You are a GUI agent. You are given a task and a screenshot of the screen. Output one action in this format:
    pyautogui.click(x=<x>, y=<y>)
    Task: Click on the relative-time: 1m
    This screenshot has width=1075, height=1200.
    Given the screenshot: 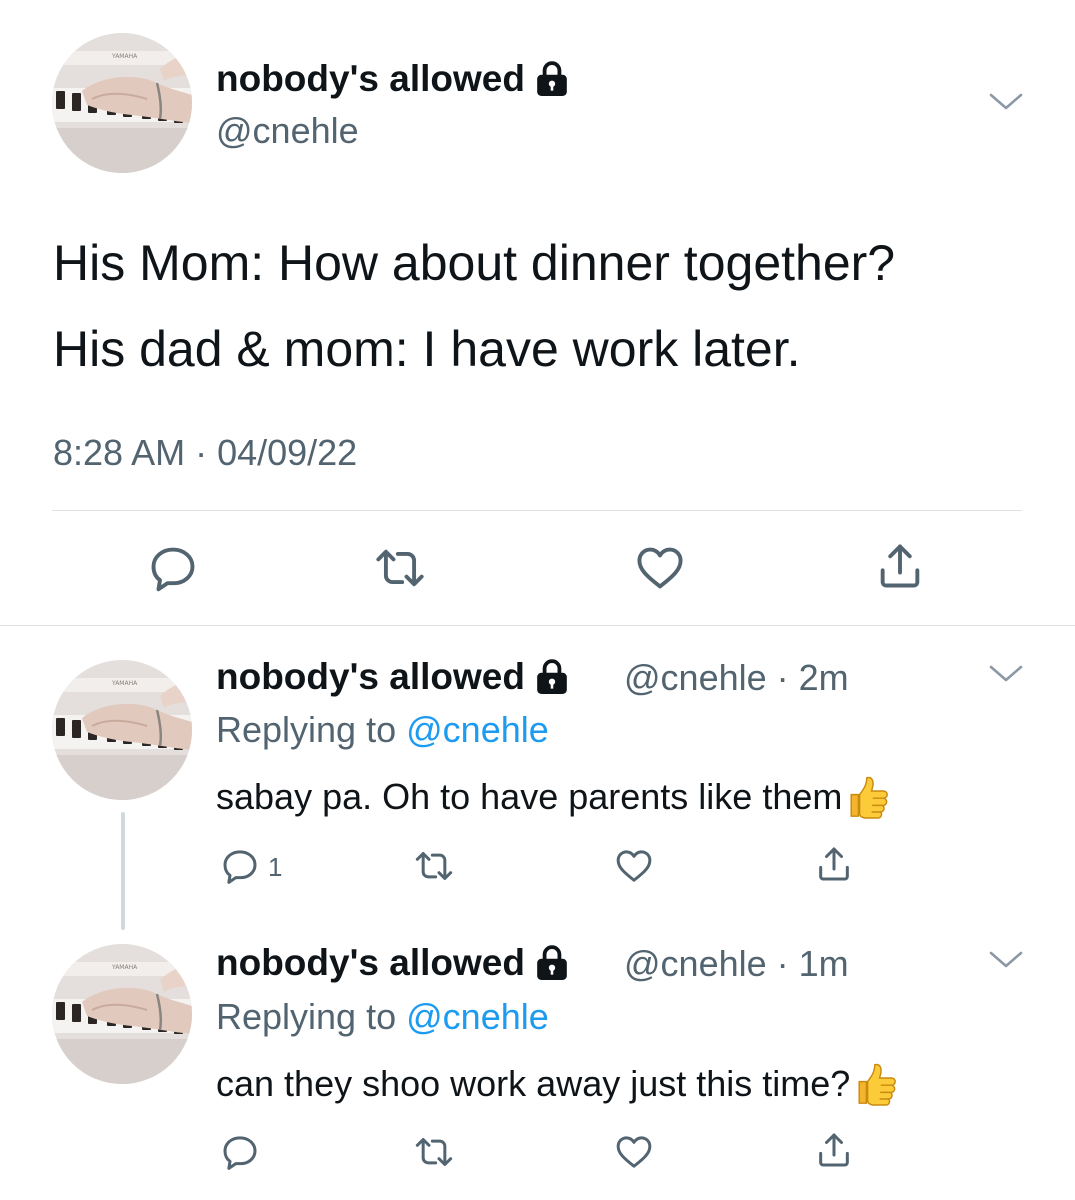 What is the action you would take?
    pyautogui.click(x=824, y=963)
    